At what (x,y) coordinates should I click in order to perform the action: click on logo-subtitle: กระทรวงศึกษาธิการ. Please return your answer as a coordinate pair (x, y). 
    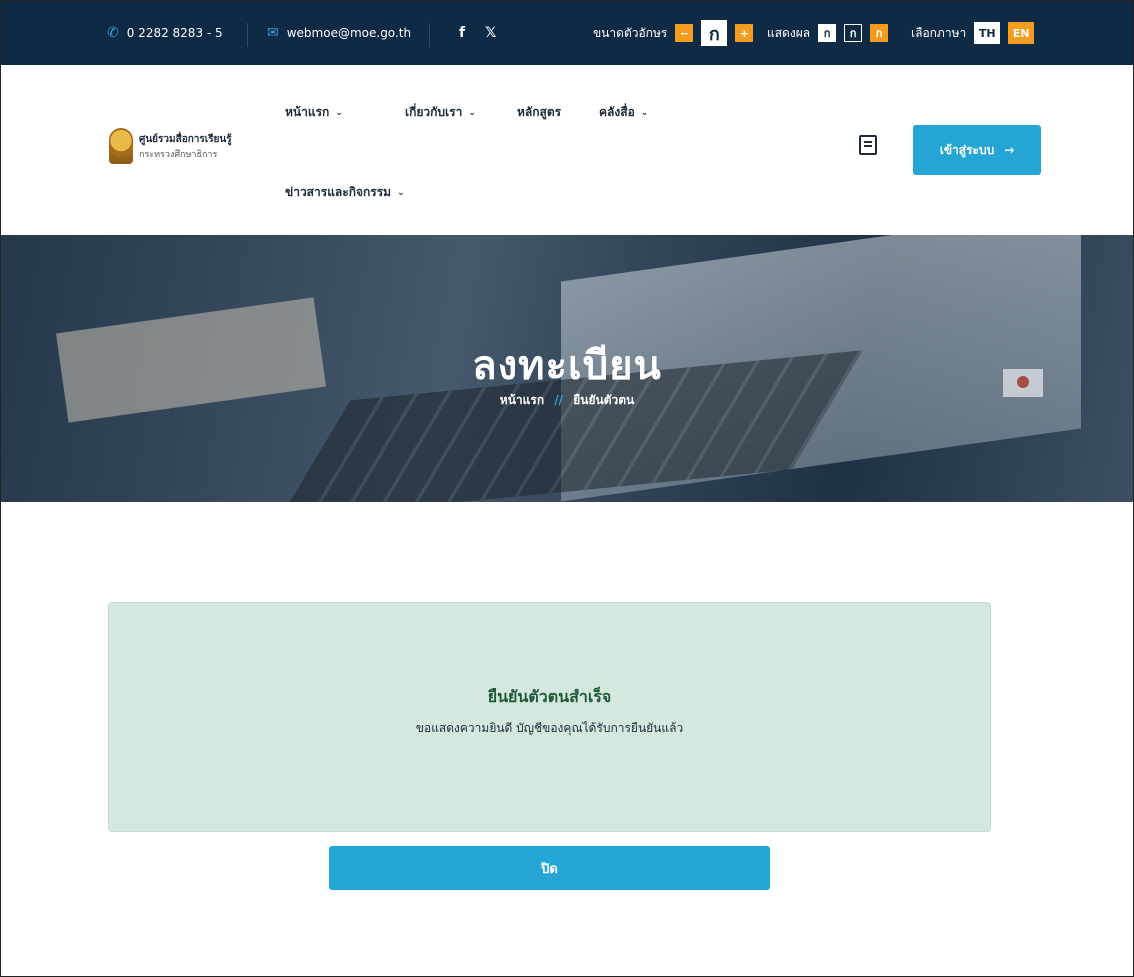
    Looking at the image, I should click on (178, 154).